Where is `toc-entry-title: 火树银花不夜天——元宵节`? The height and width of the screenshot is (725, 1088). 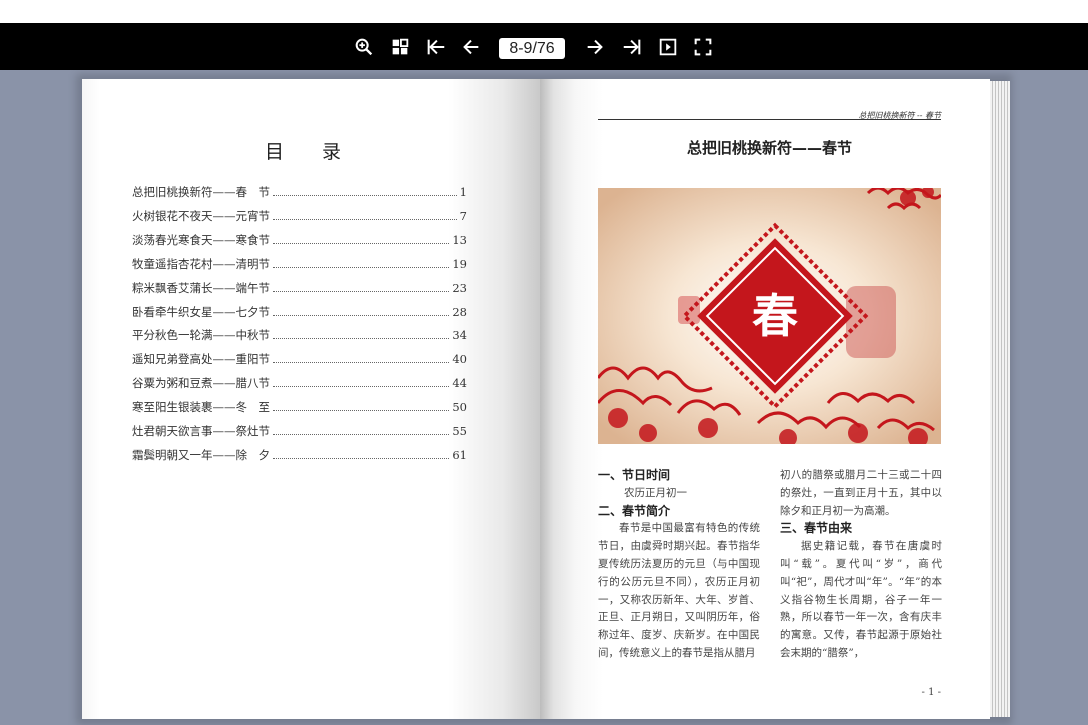 toc-entry-title: 火树银花不夜天——元宵节 is located at coordinates (201, 215).